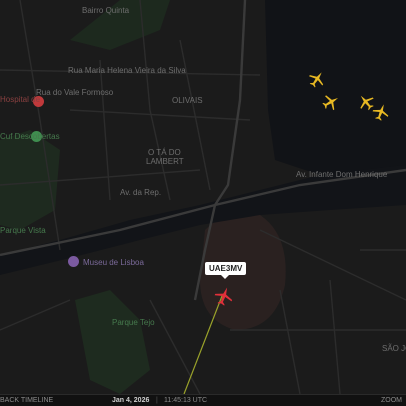  What do you see at coordinates (131, 400) in the screenshot?
I see `date-readout: Jan 4, 2026` at bounding box center [131, 400].